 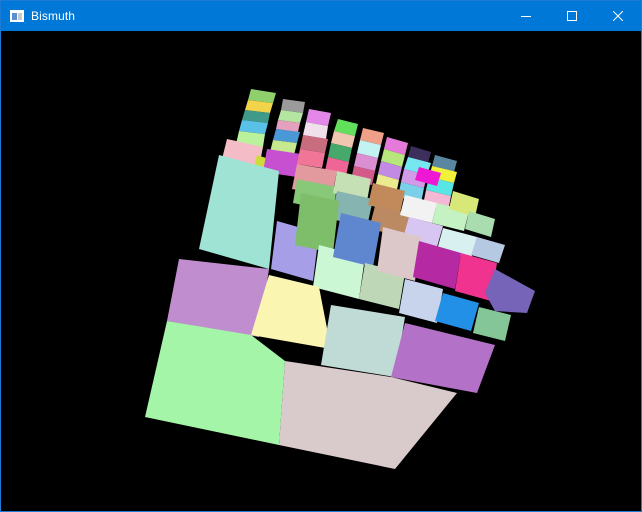 What do you see at coordinates (17, 16) in the screenshot?
I see `window-app-icon` at bounding box center [17, 16].